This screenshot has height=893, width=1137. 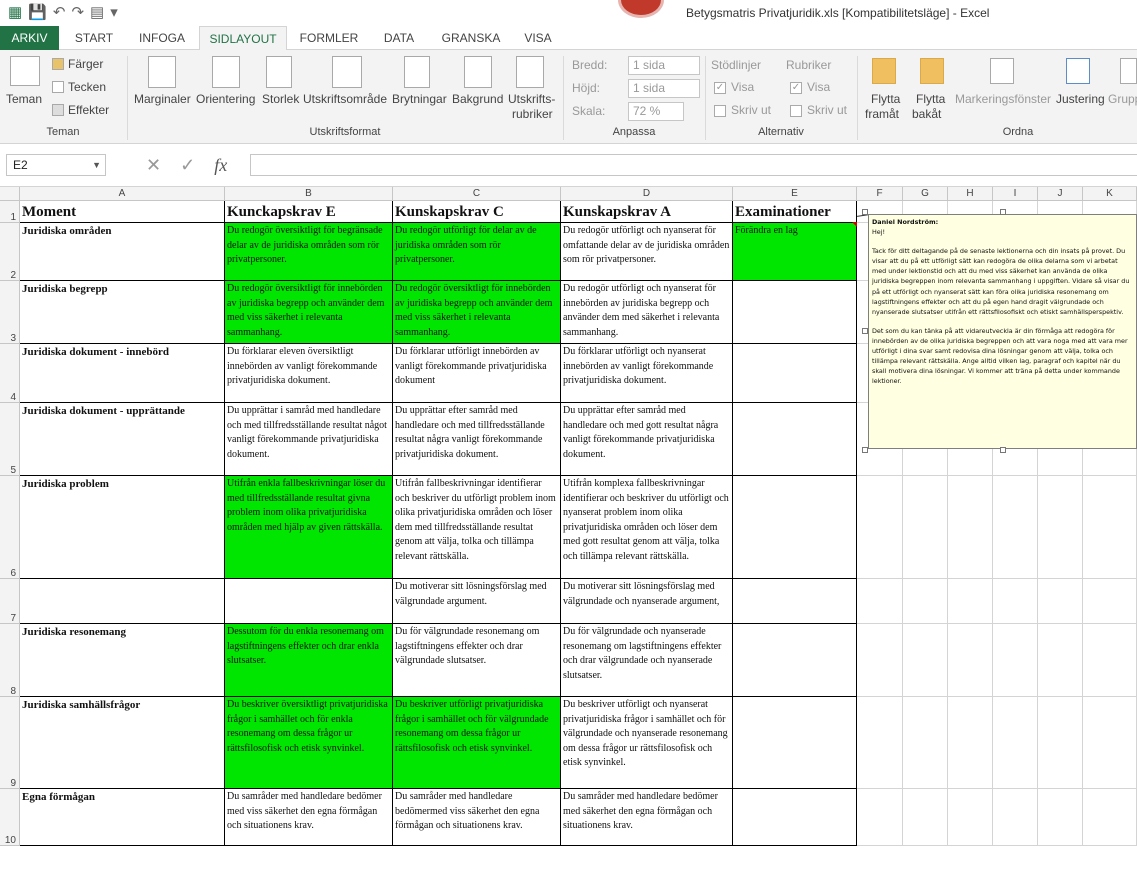 I want to click on name-box: E2 ▼, so click(x=56, y=165).